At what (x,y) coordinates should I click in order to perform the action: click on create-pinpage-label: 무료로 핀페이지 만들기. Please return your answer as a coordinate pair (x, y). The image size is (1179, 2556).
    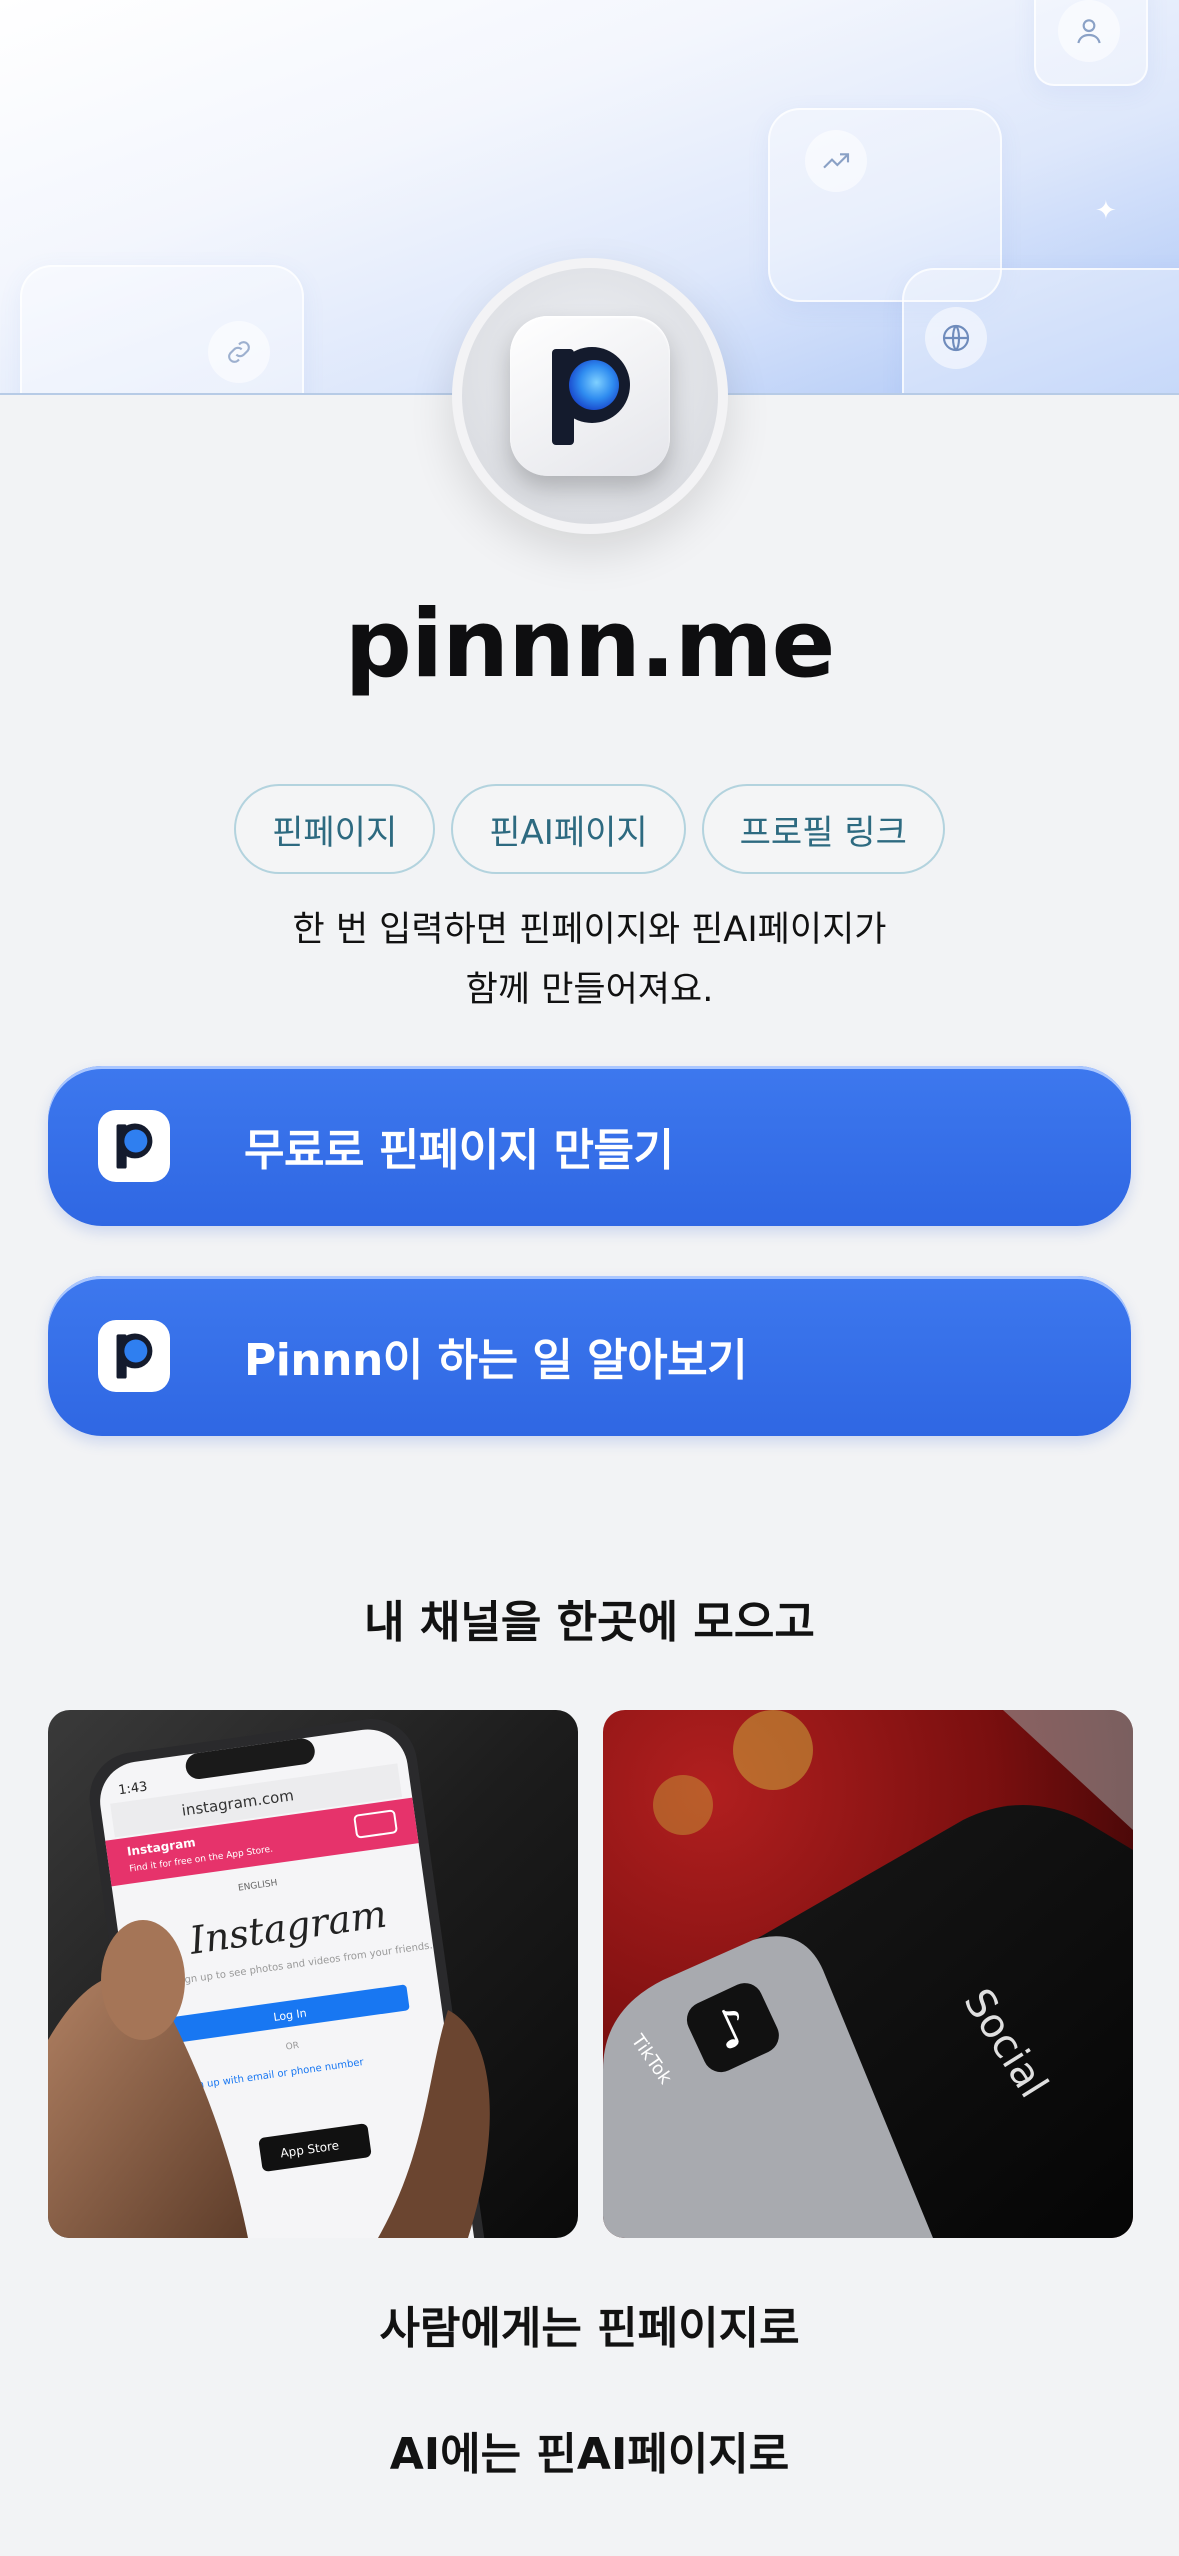
    Looking at the image, I should click on (459, 1150).